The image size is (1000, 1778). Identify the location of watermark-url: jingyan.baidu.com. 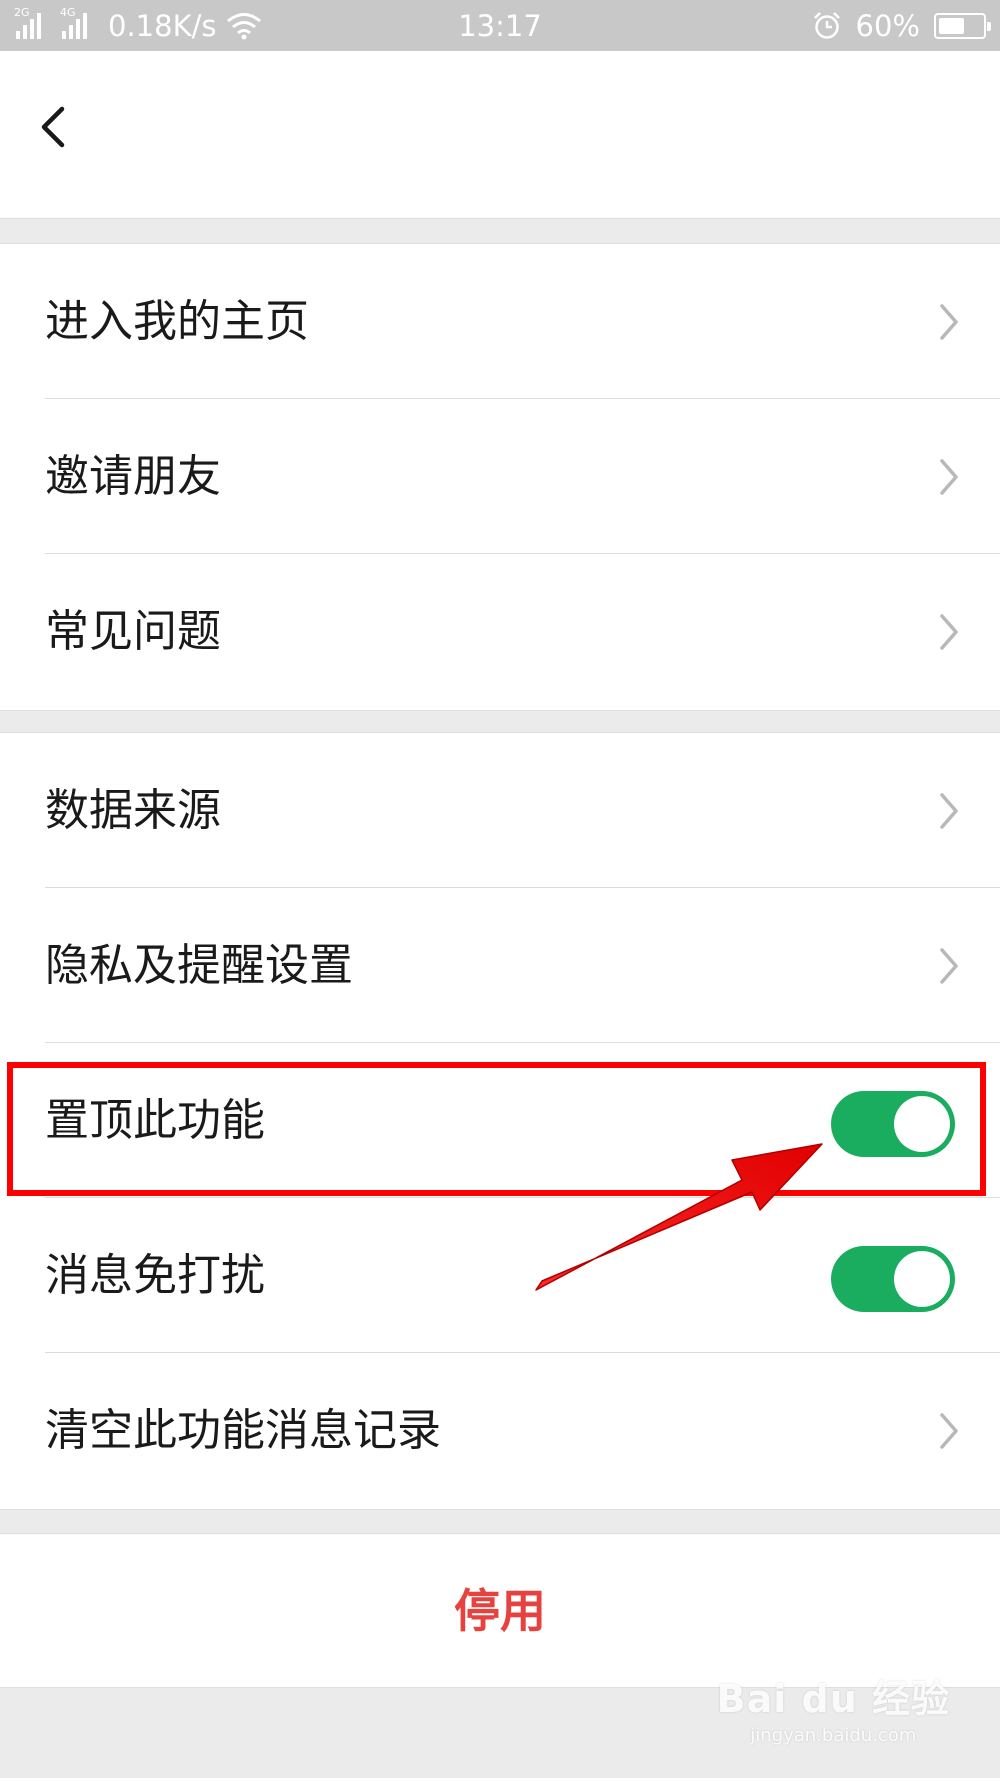
(833, 1735).